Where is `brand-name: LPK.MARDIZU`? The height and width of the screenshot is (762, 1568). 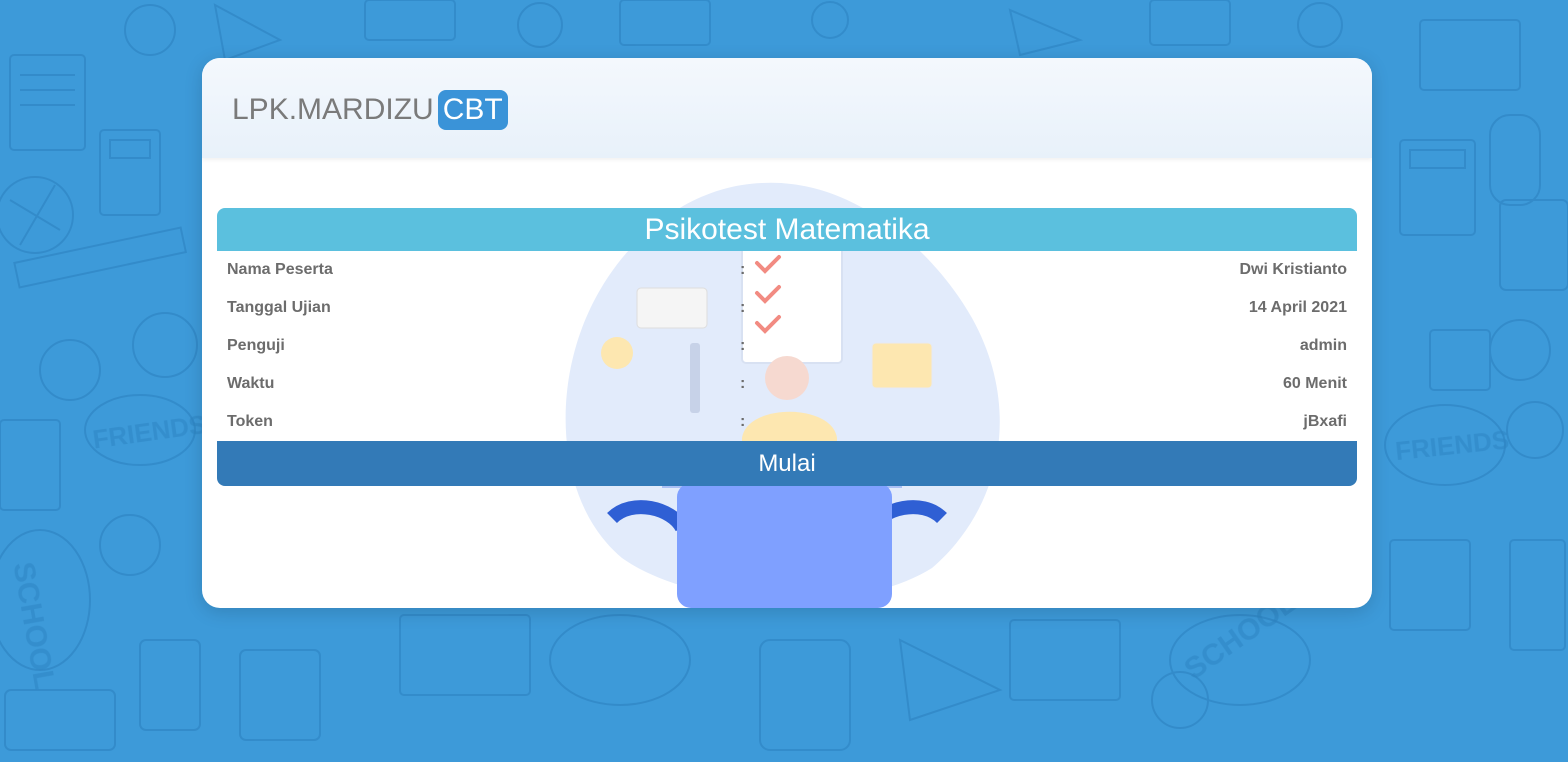 brand-name: LPK.MARDIZU is located at coordinates (333, 109).